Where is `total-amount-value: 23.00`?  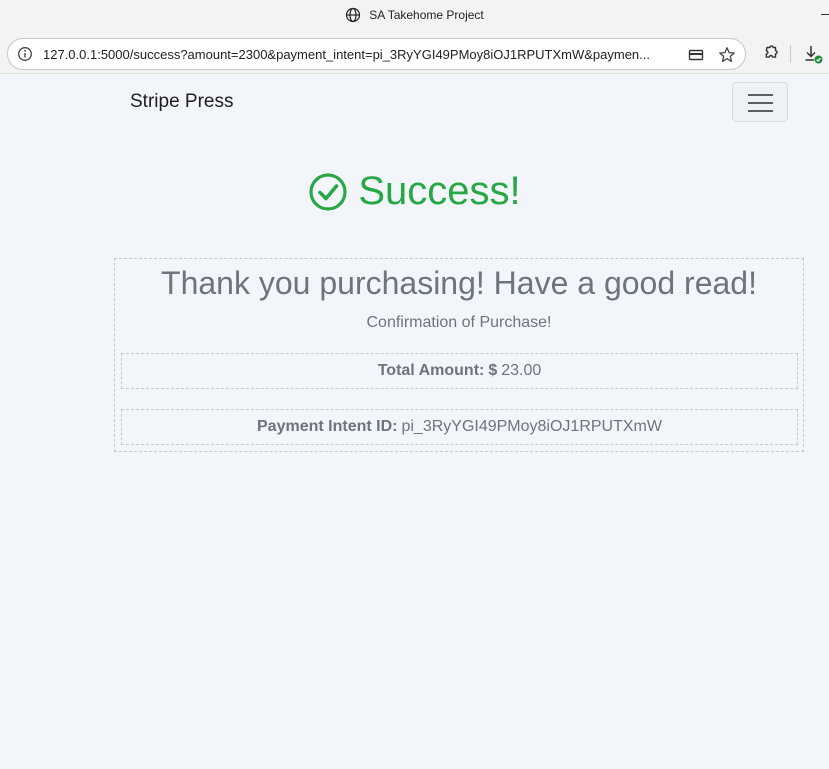
total-amount-value: 23.00 is located at coordinates (521, 370).